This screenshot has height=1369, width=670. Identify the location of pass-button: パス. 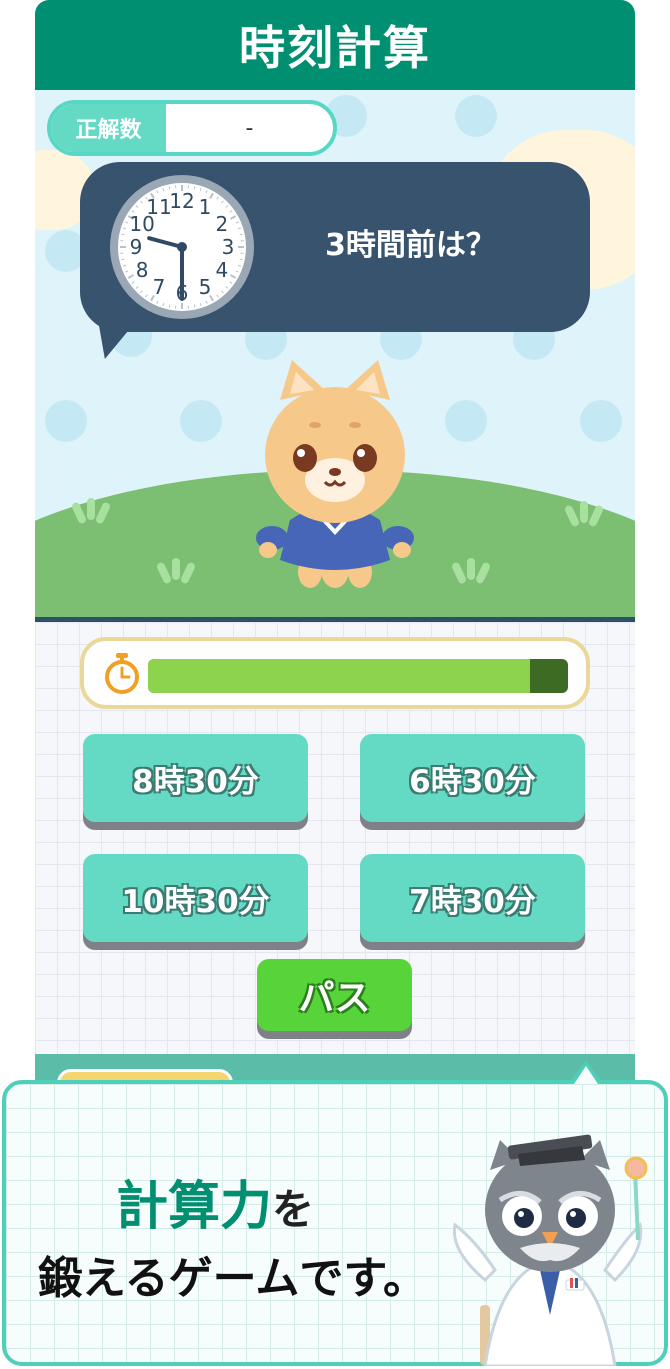
(334, 995).